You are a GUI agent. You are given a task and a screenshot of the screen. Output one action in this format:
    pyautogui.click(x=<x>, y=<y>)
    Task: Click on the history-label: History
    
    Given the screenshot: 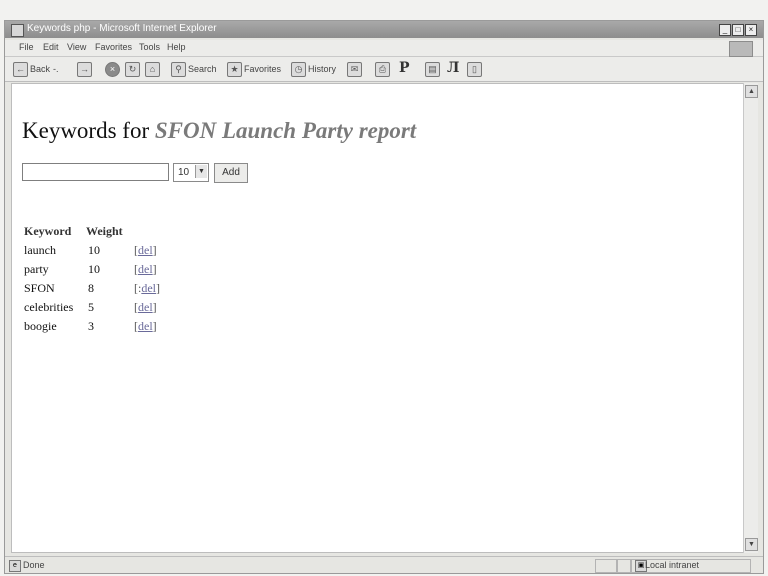 What is the action you would take?
    pyautogui.click(x=322, y=69)
    